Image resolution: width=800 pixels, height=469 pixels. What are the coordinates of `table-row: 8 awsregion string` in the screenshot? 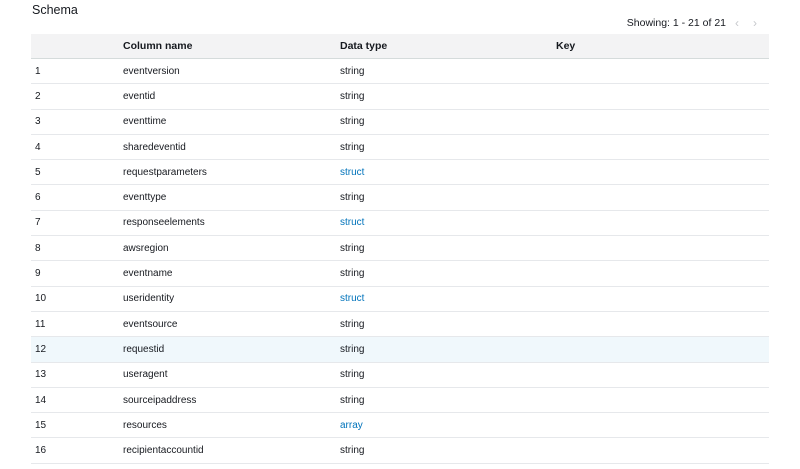 It's located at (400, 249).